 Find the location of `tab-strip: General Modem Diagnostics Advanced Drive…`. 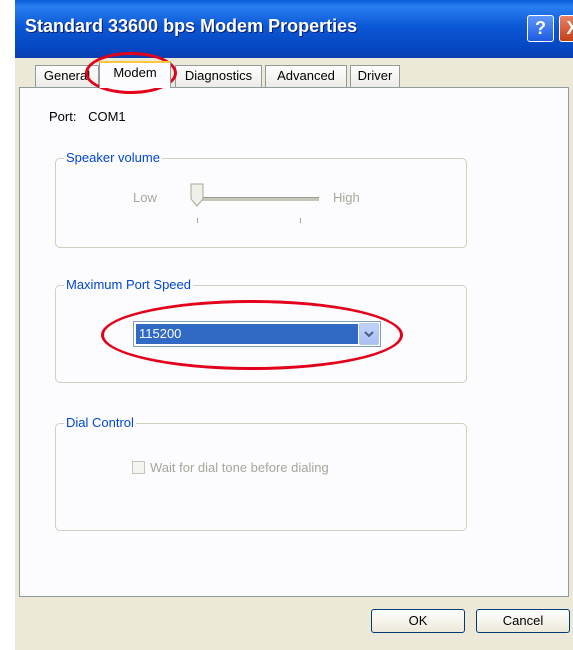

tab-strip: General Modem Diagnostics Advanced Drive… is located at coordinates (294, 73).